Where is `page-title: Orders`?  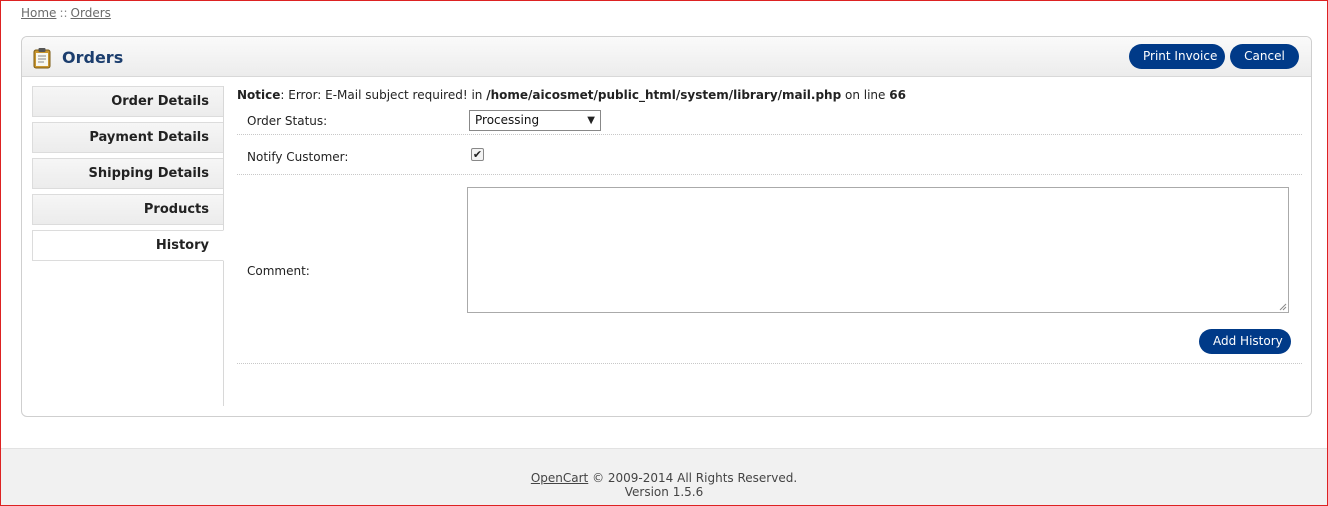 page-title: Orders is located at coordinates (93, 57).